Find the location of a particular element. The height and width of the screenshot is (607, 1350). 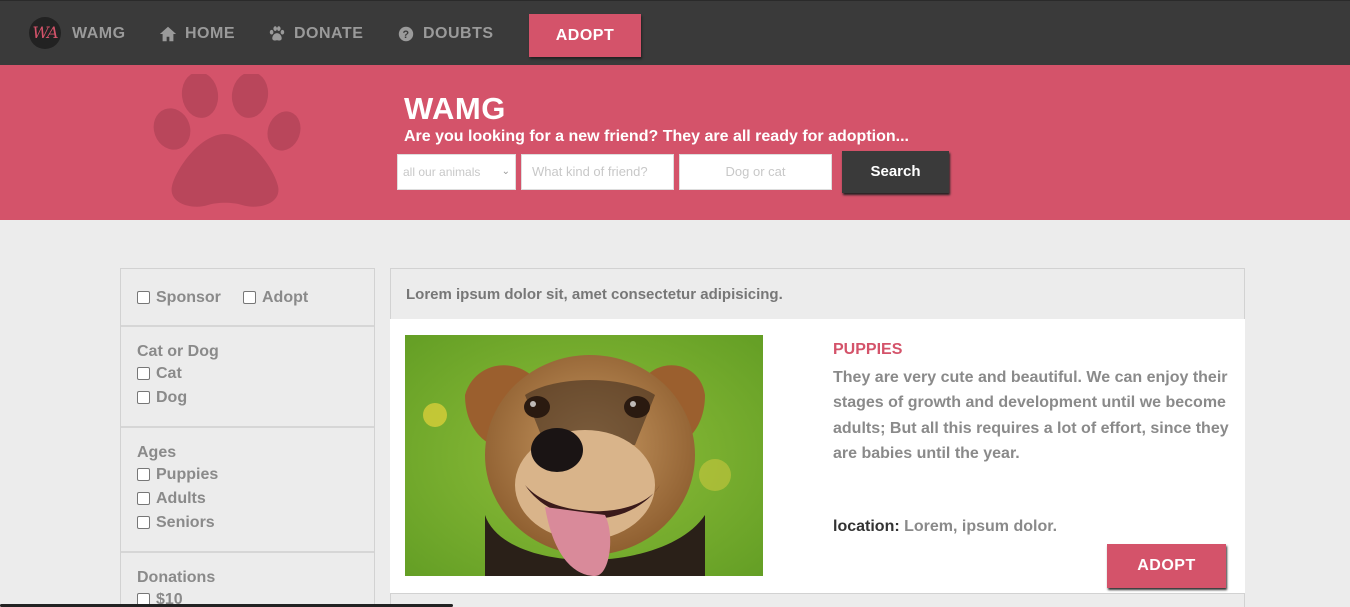

card-location: location: Lorem, ipsum dolor. is located at coordinates (945, 527).